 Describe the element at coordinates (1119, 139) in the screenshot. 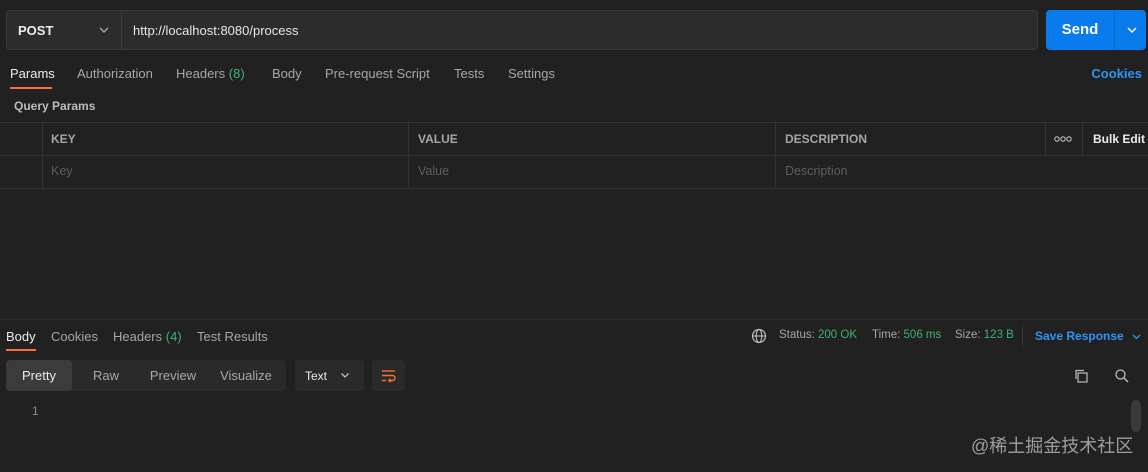

I see `bulk-edit-button: Bulk Edit` at that location.